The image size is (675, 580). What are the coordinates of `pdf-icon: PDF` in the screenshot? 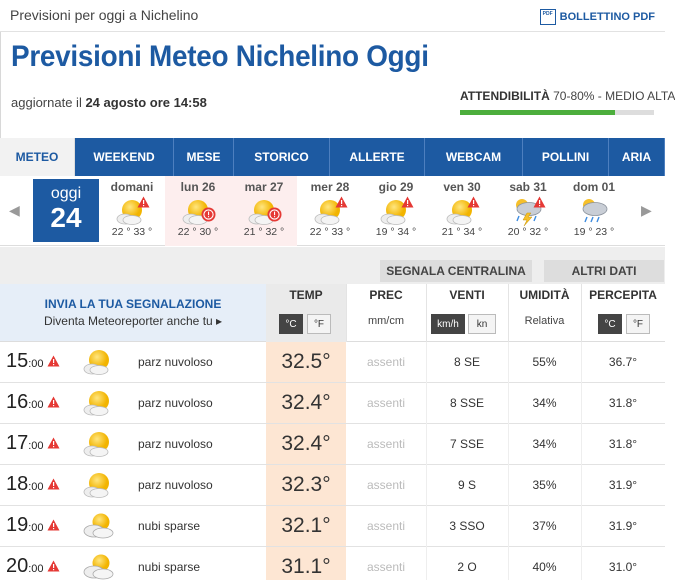 It's located at (547, 17).